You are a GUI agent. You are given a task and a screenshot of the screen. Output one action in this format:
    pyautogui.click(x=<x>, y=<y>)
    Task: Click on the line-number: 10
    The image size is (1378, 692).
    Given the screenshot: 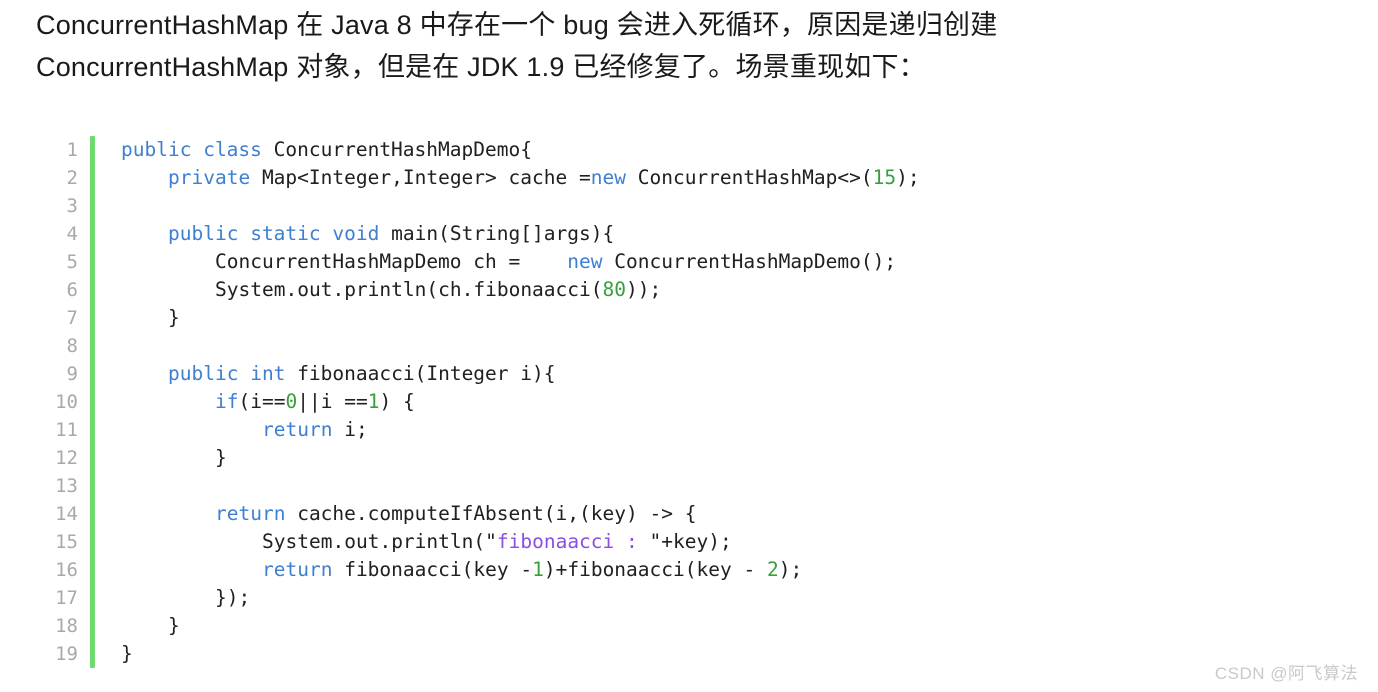 What is the action you would take?
    pyautogui.click(x=66, y=402)
    